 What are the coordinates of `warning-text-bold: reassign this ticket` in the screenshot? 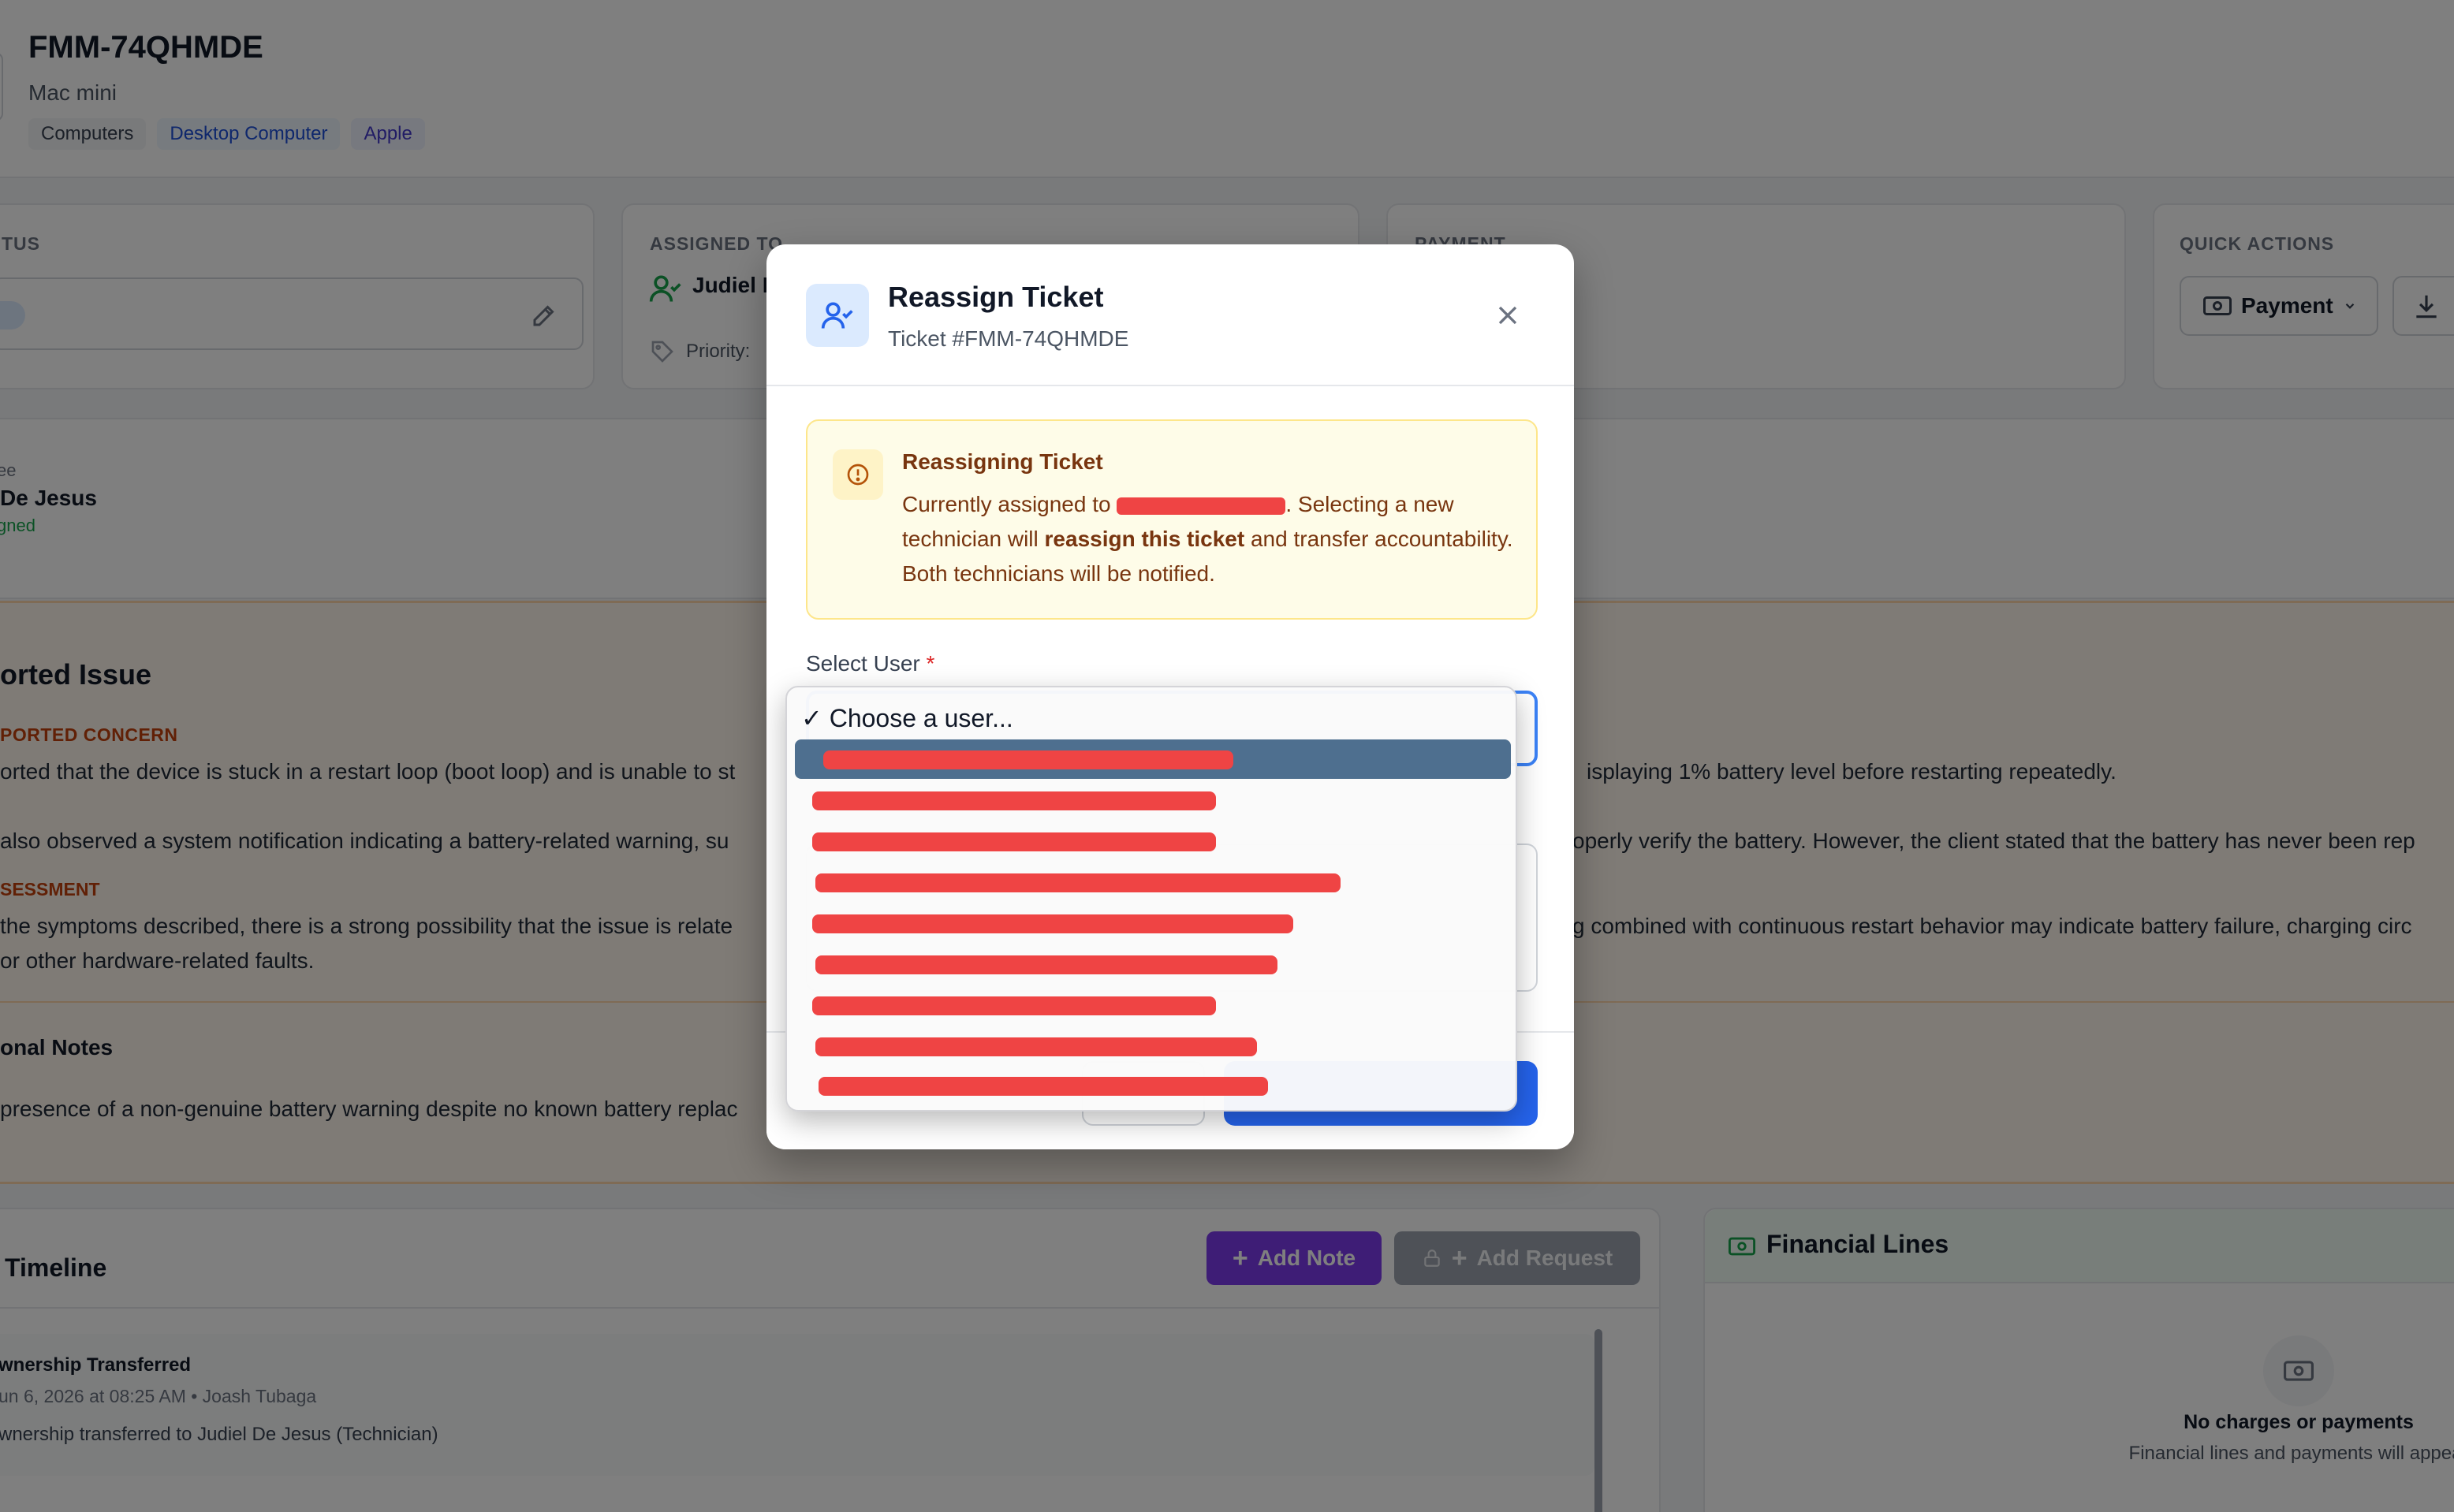 It's located at (1144, 539).